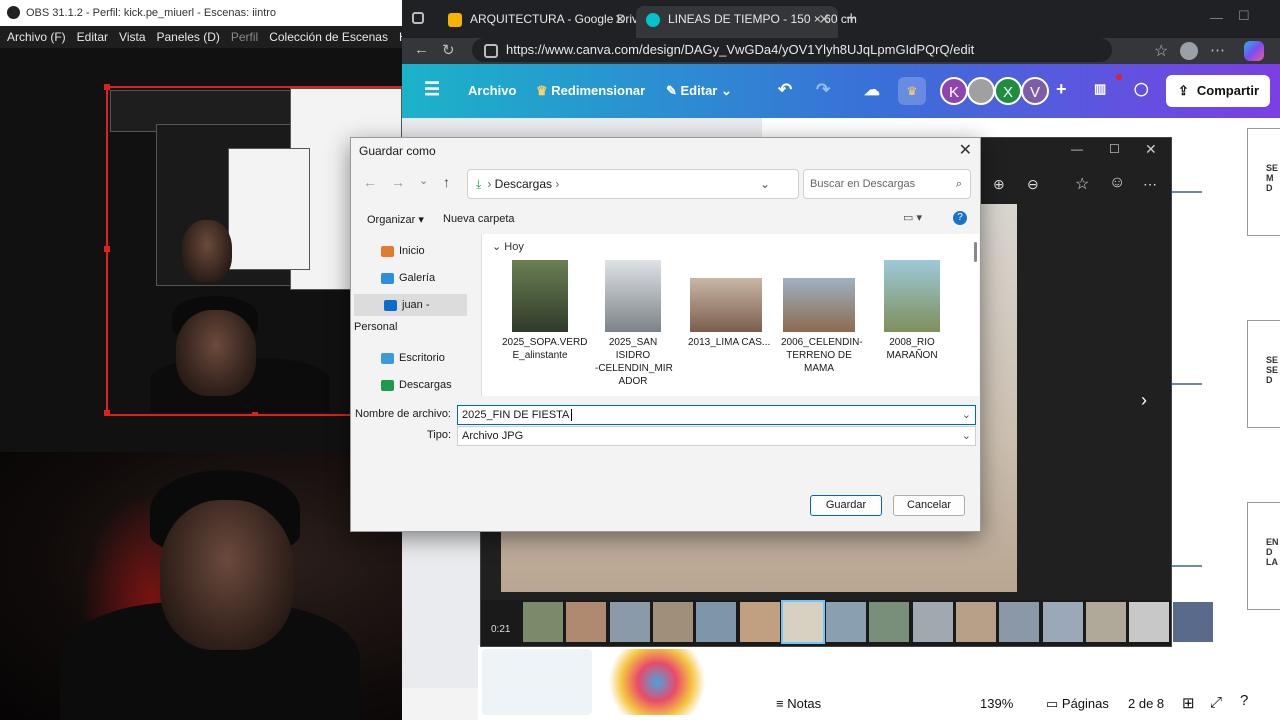 The width and height of the screenshot is (1280, 720). What do you see at coordinates (537, 682) in the screenshot?
I see `social-icons-thumbnail` at bounding box center [537, 682].